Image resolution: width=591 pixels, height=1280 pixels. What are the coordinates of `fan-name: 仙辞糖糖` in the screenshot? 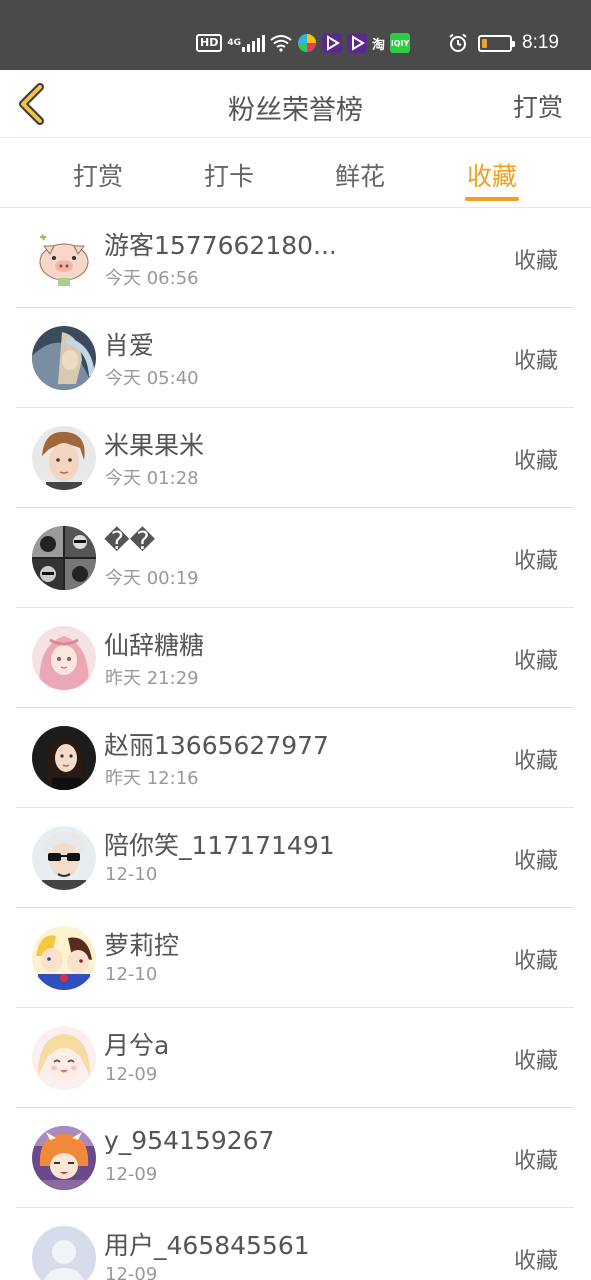 It's located at (154, 645).